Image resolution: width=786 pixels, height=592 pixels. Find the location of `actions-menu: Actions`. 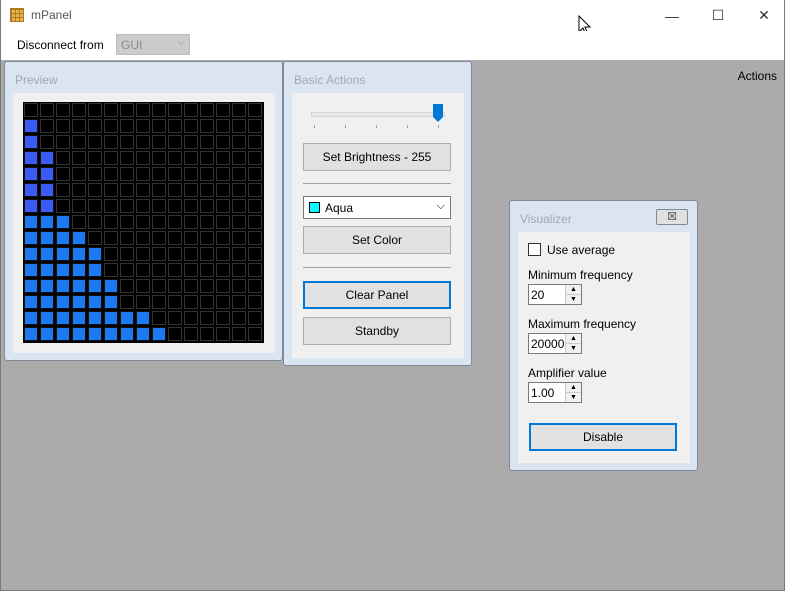

actions-menu: Actions is located at coordinates (757, 76).